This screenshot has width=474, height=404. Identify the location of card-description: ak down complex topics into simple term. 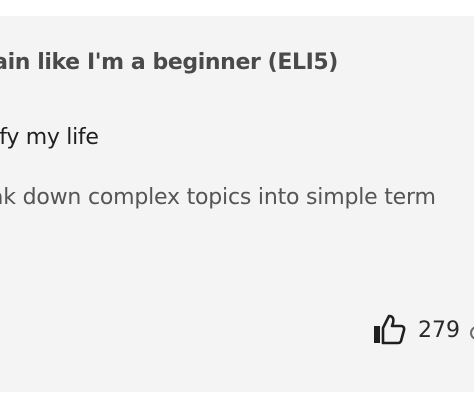
(218, 197).